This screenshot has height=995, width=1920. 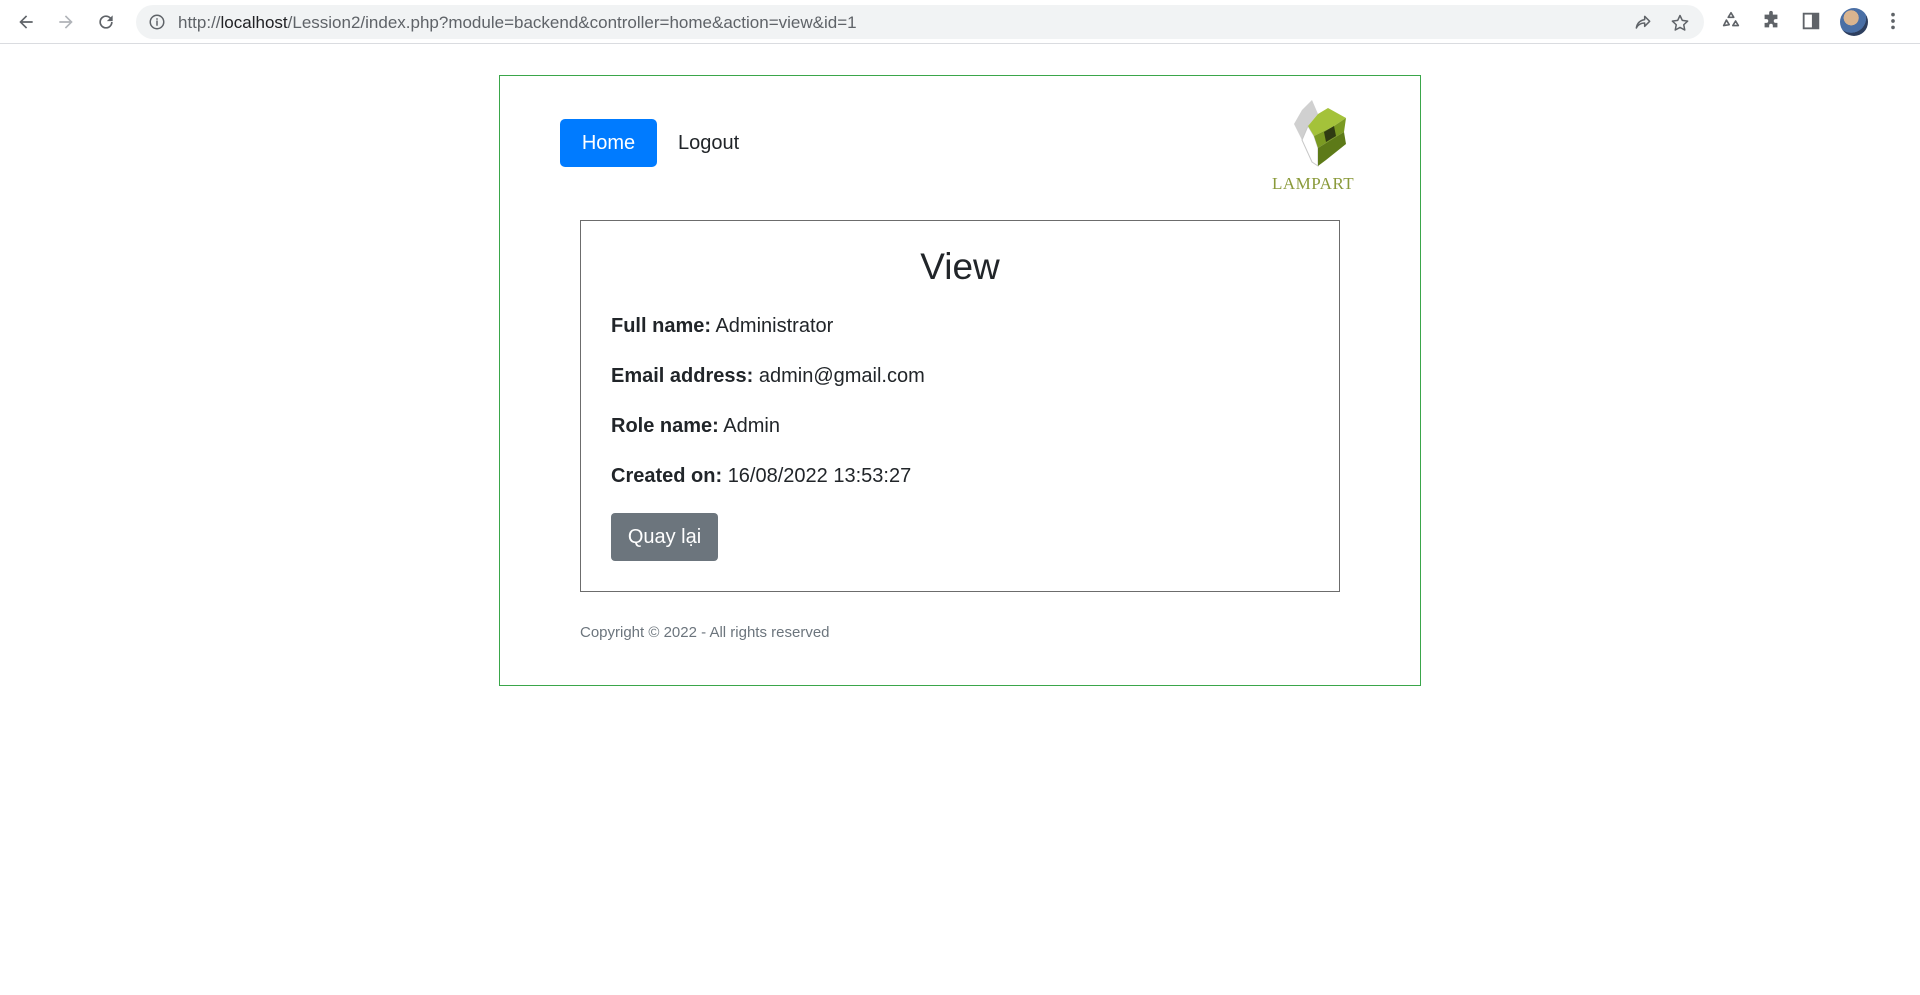 What do you see at coordinates (1893, 21) in the screenshot?
I see `more-vert-icon` at bounding box center [1893, 21].